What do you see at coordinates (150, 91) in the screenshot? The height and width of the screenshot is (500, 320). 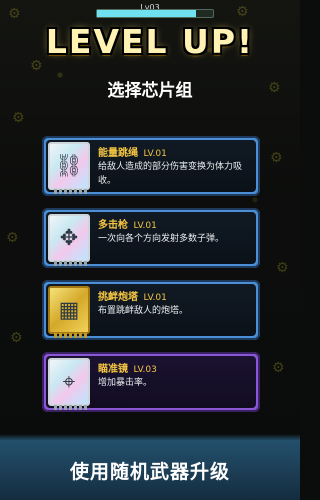 I see `choose-chipset-label: 选择芯片组` at bounding box center [150, 91].